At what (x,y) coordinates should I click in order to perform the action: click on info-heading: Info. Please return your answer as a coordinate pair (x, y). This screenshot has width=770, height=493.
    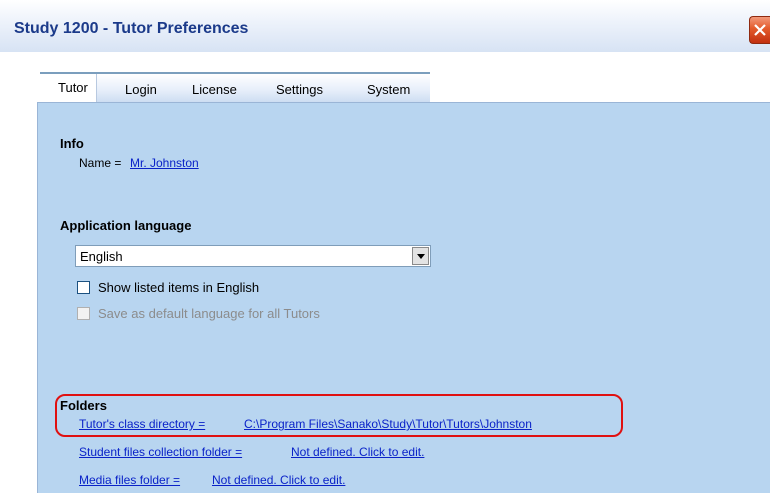
    Looking at the image, I should click on (72, 143).